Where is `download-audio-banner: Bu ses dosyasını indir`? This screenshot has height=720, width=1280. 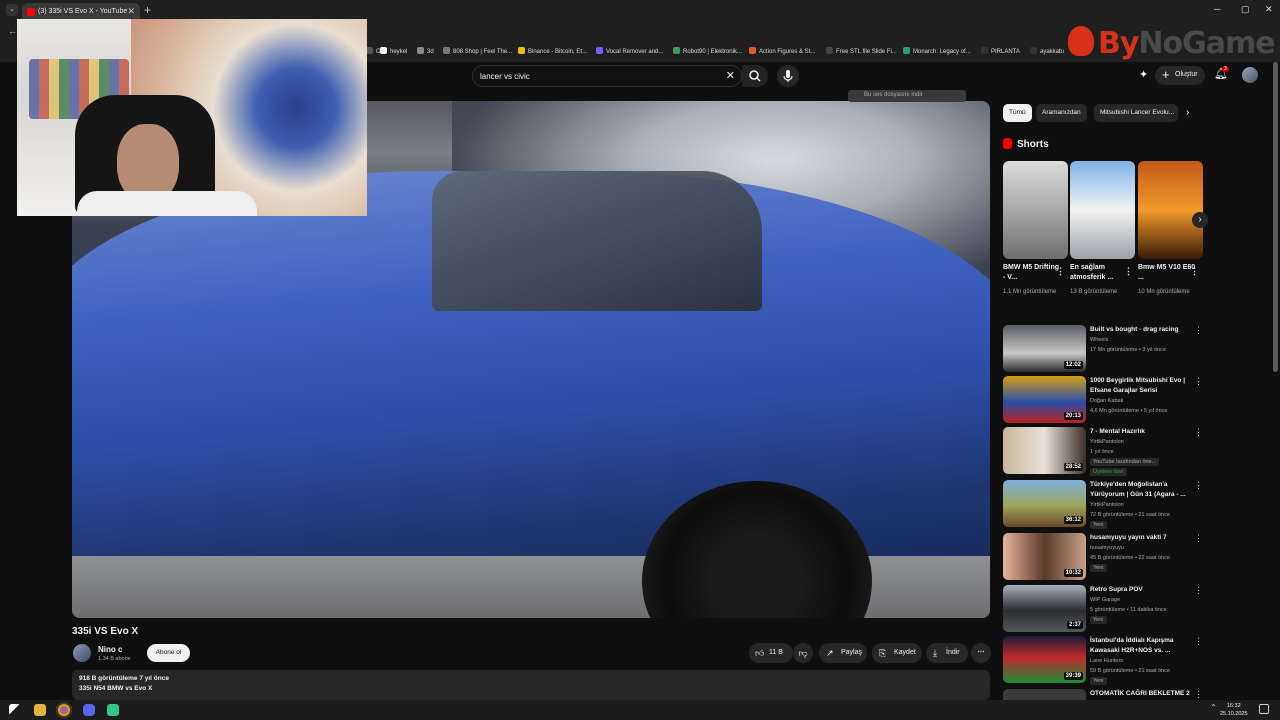
download-audio-banner: Bu ses dosyasını indir is located at coordinates (907, 96).